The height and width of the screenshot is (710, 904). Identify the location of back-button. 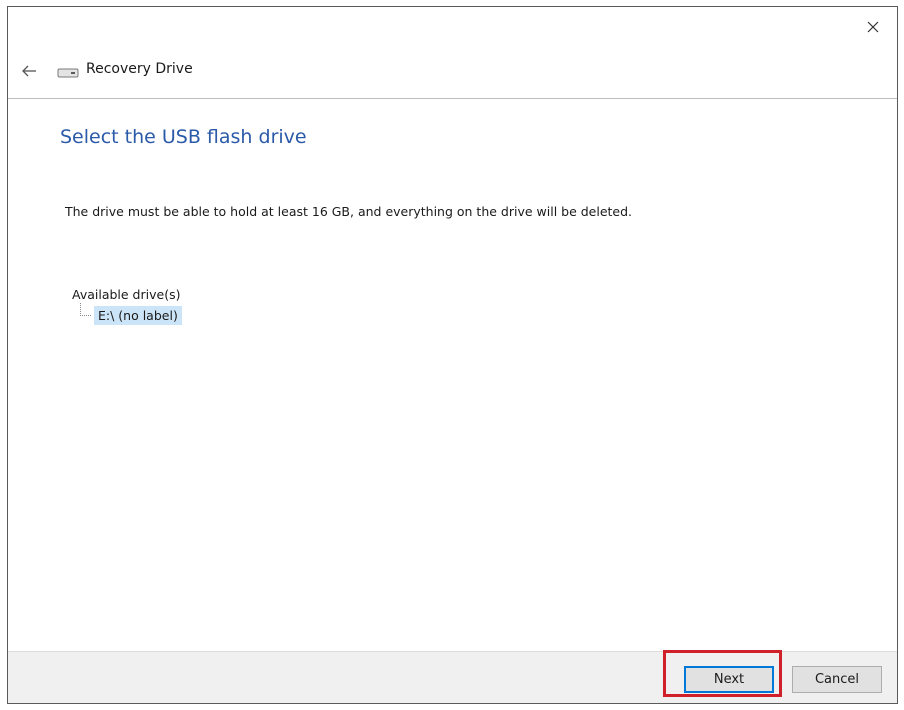
(29, 71).